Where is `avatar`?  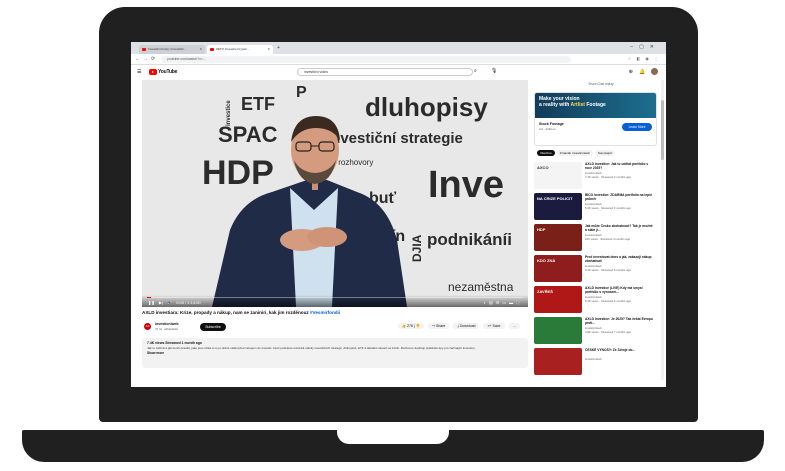 avatar is located at coordinates (654, 71).